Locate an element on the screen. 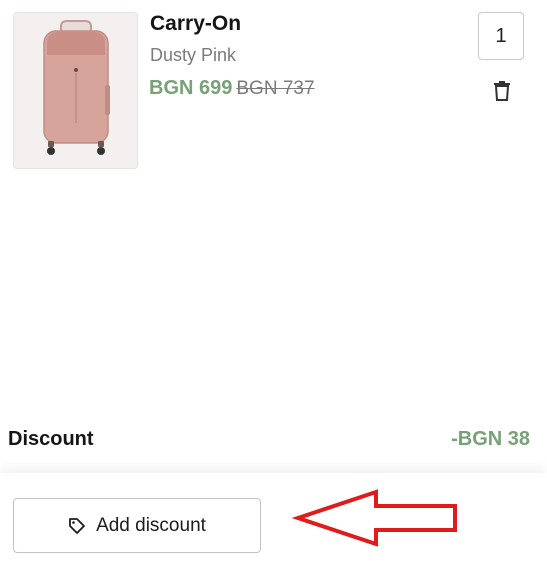 This screenshot has height=561, width=547. product-title: Carry-On is located at coordinates (196, 23).